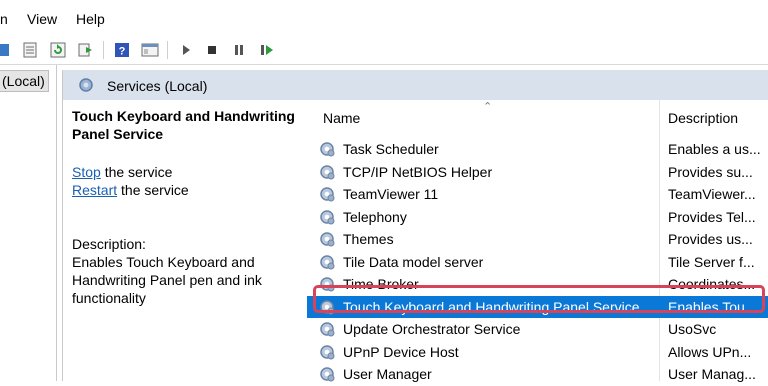 The height and width of the screenshot is (386, 768). I want to click on toolbar: ?, so click(384, 50).